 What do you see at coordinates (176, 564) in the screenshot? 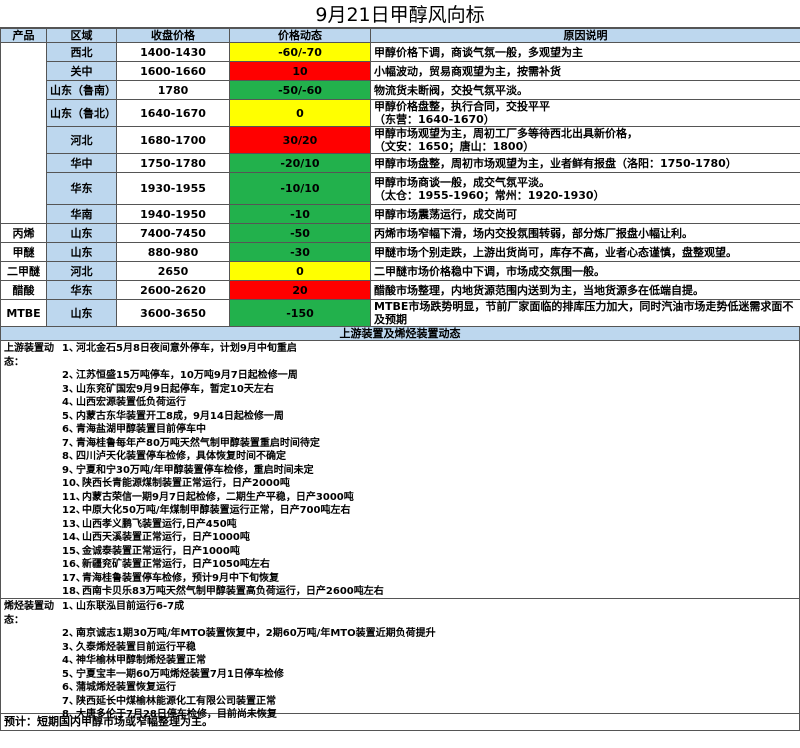
I see `list-text: 新疆兖矿装置正常运行，日产1050吨左右` at bounding box center [176, 564].